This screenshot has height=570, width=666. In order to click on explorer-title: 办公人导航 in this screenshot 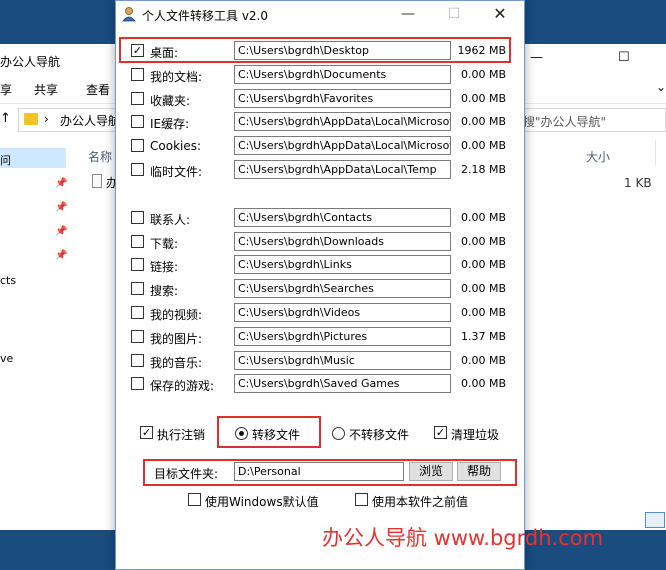, I will do `click(30, 62)`.